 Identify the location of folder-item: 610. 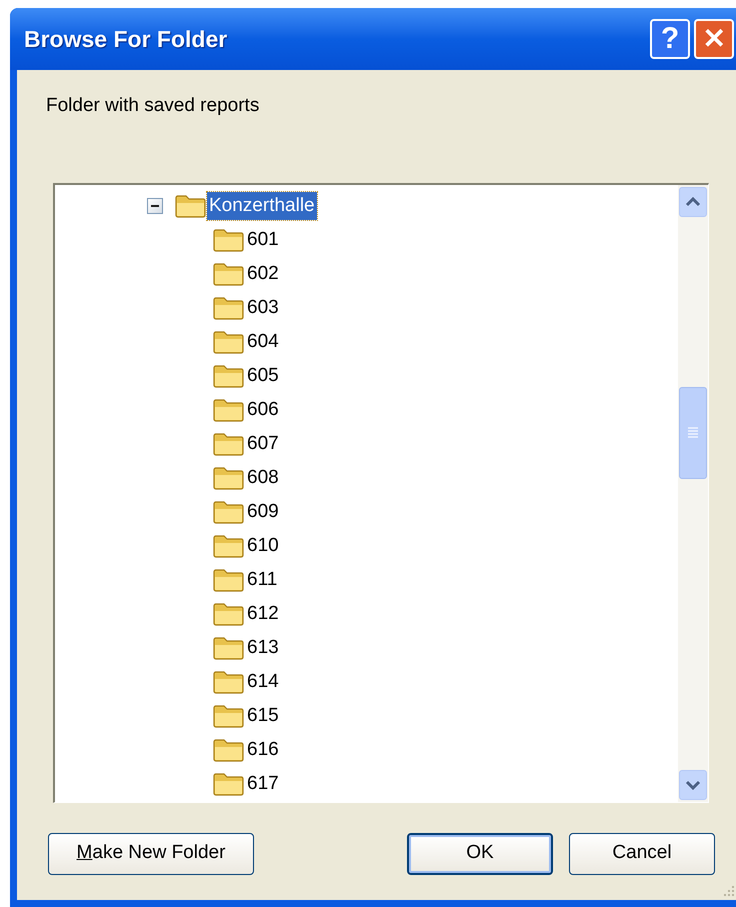
(263, 546).